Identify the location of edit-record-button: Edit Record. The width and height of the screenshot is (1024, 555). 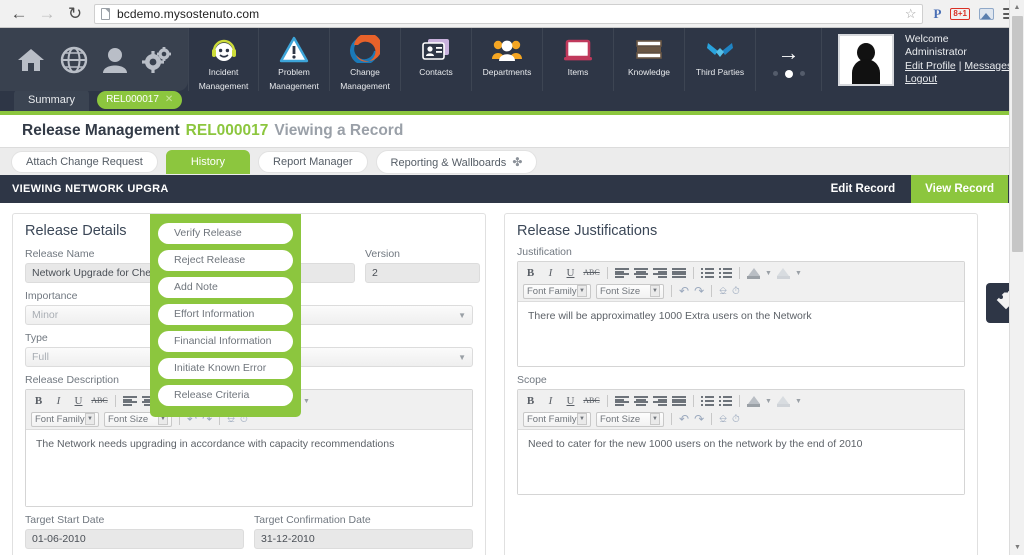
(863, 189).